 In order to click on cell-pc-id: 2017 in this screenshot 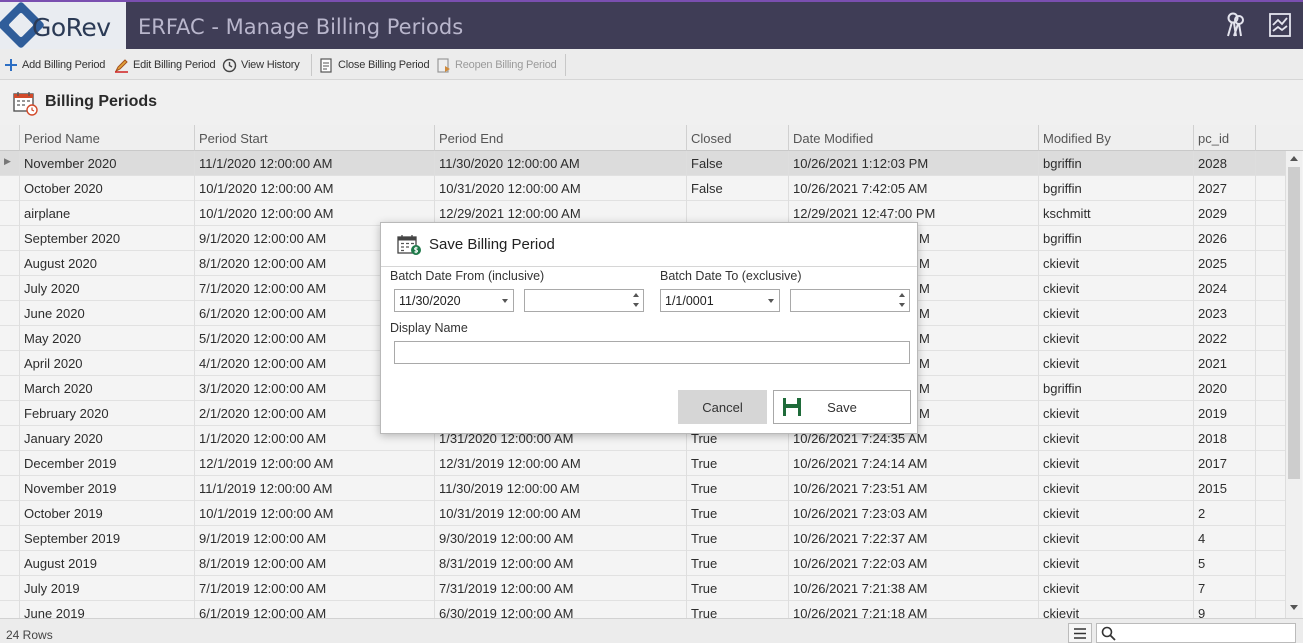, I will do `click(1225, 463)`.